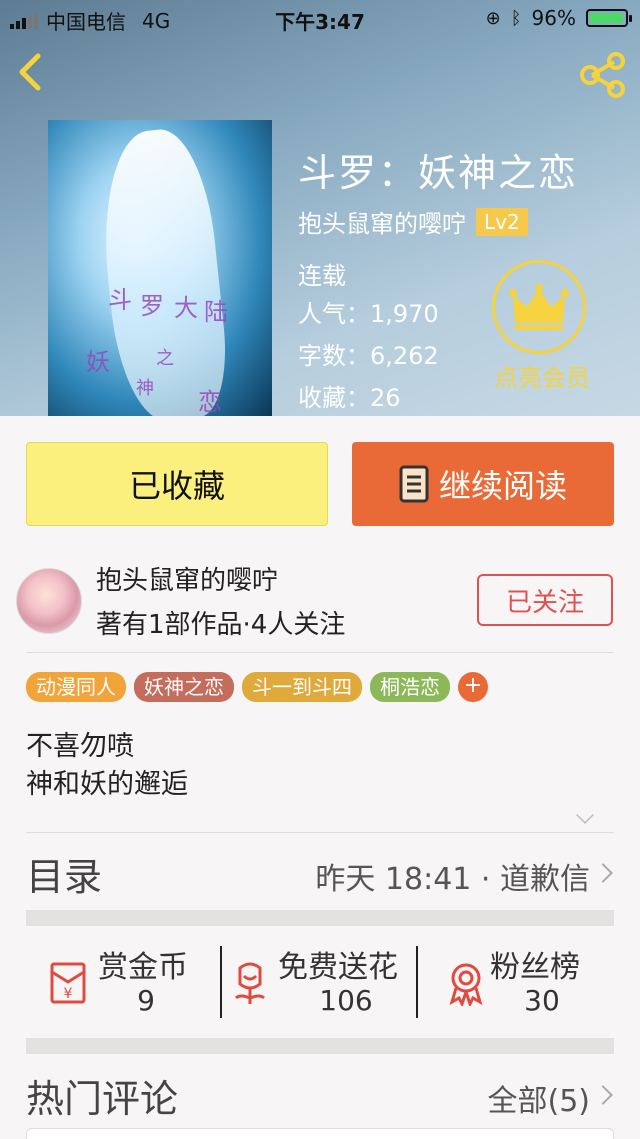 The width and height of the screenshot is (640, 1139). What do you see at coordinates (493, 18) in the screenshot?
I see `orientation-lock-icon: ⊕` at bounding box center [493, 18].